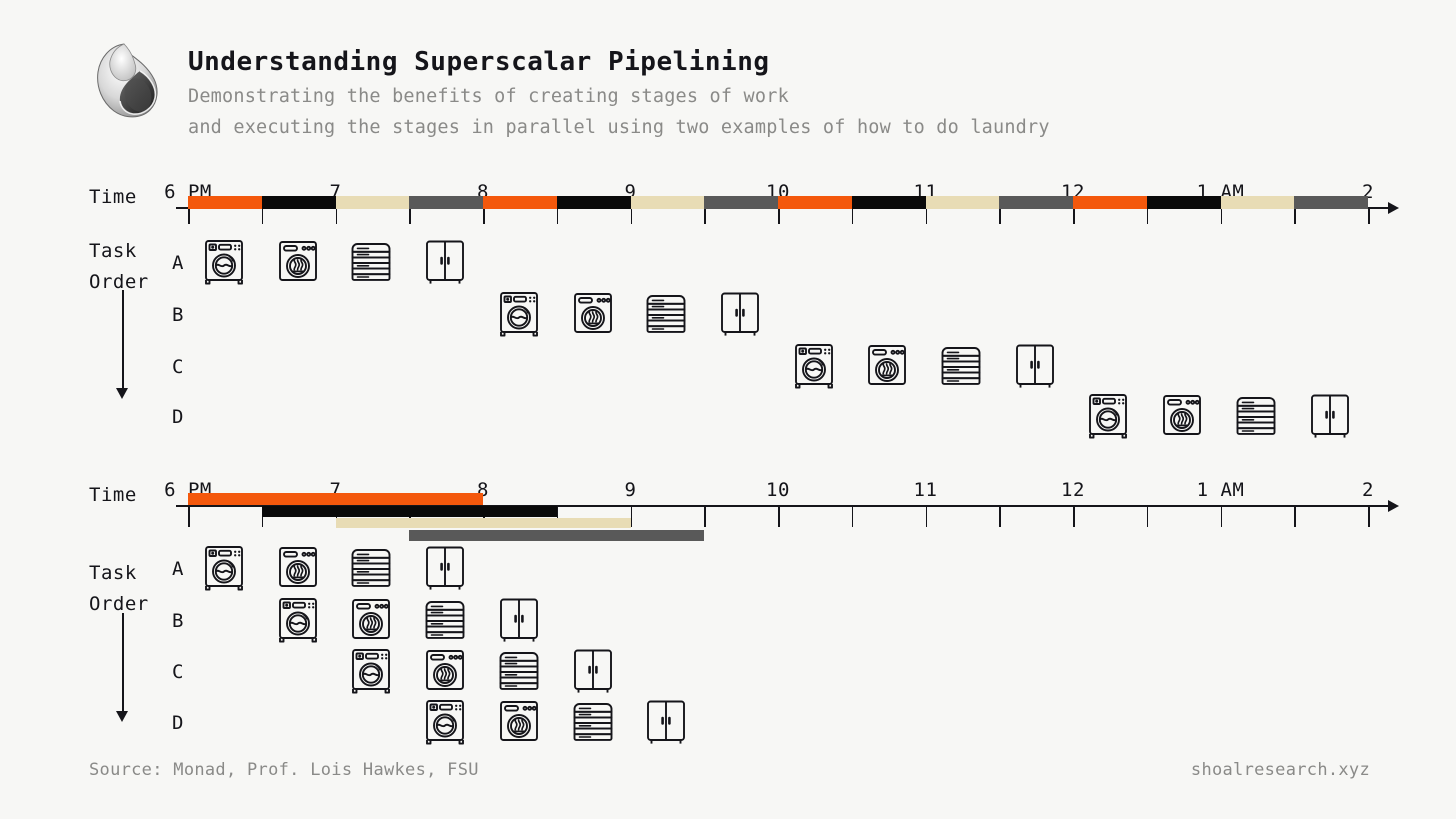 The height and width of the screenshot is (819, 1456). Describe the element at coordinates (778, 490) in the screenshot. I see `axis-tick-label: 10` at that location.